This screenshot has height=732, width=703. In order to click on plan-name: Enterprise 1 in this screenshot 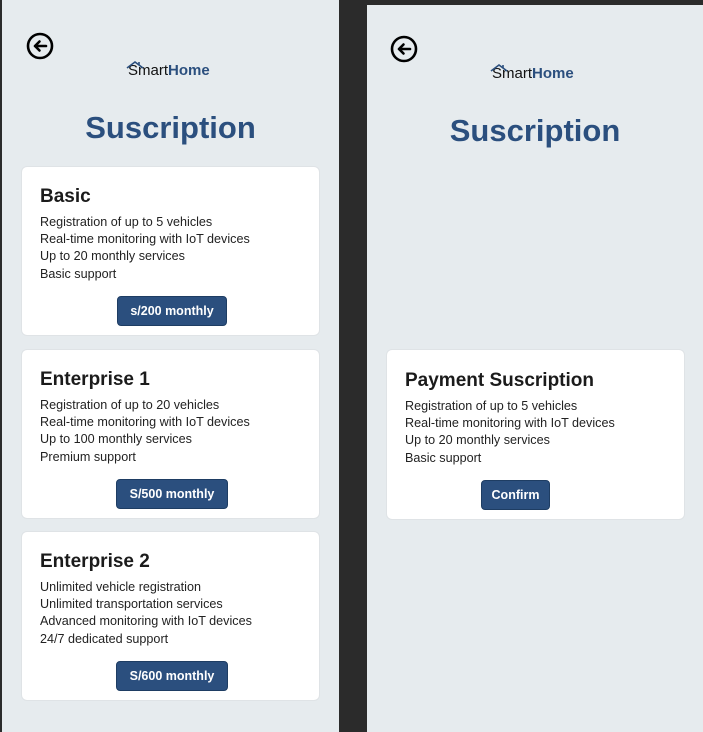, I will do `click(95, 379)`.